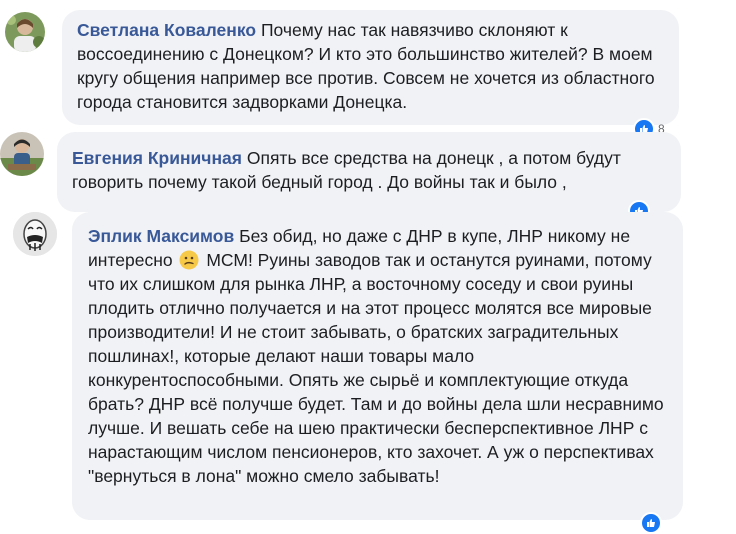 Image resolution: width=736 pixels, height=534 pixels. Describe the element at coordinates (161, 236) in the screenshot. I see `comment-author: Эплик Максимов` at that location.